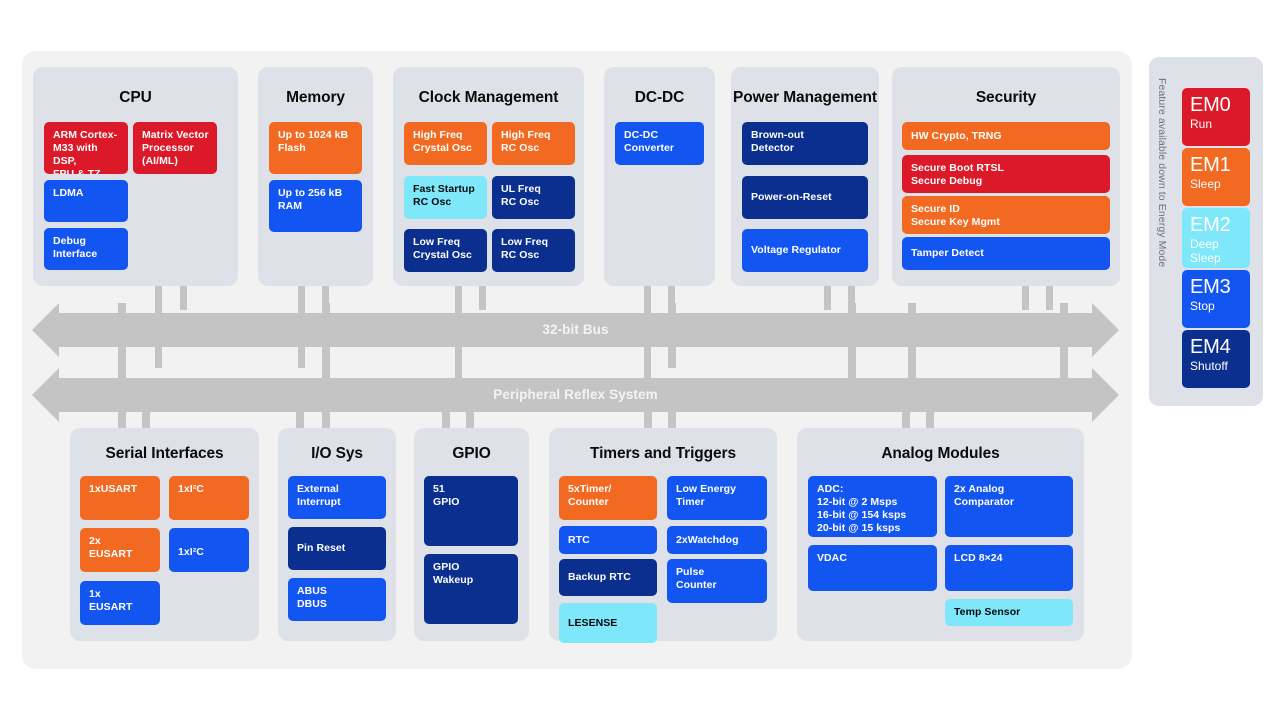  What do you see at coordinates (1209, 366) in the screenshot?
I see `energy-mode-em4-name: Shutoff` at bounding box center [1209, 366].